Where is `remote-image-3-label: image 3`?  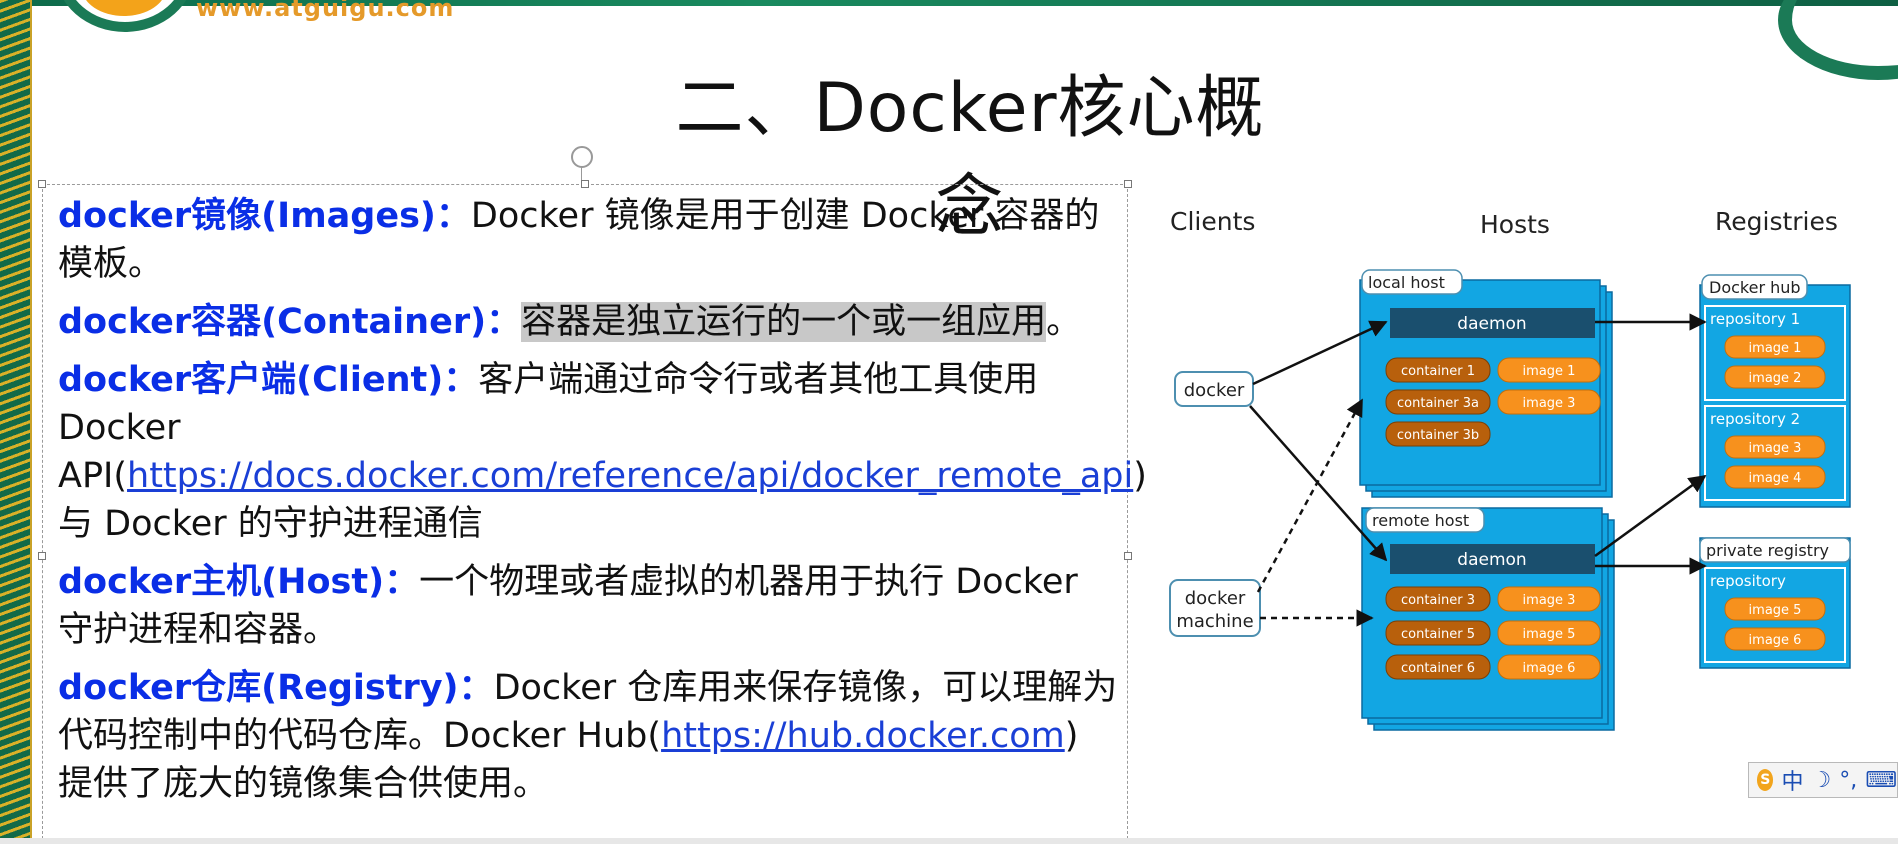
remote-image-3-label: image 3 is located at coordinates (1549, 600).